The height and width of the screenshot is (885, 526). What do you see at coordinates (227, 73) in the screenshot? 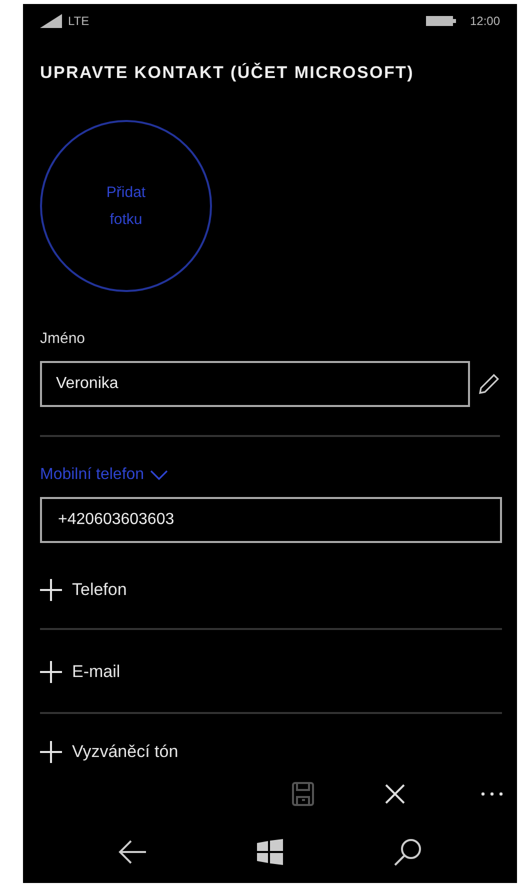
I see `page-title: UPRAVTE KONTAKT (ÚČET MICROSOFT)` at bounding box center [227, 73].